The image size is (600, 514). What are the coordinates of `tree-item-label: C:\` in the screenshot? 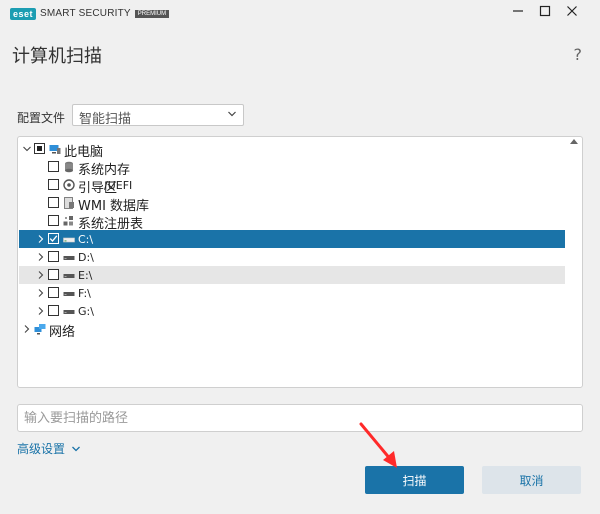 It's located at (86, 239).